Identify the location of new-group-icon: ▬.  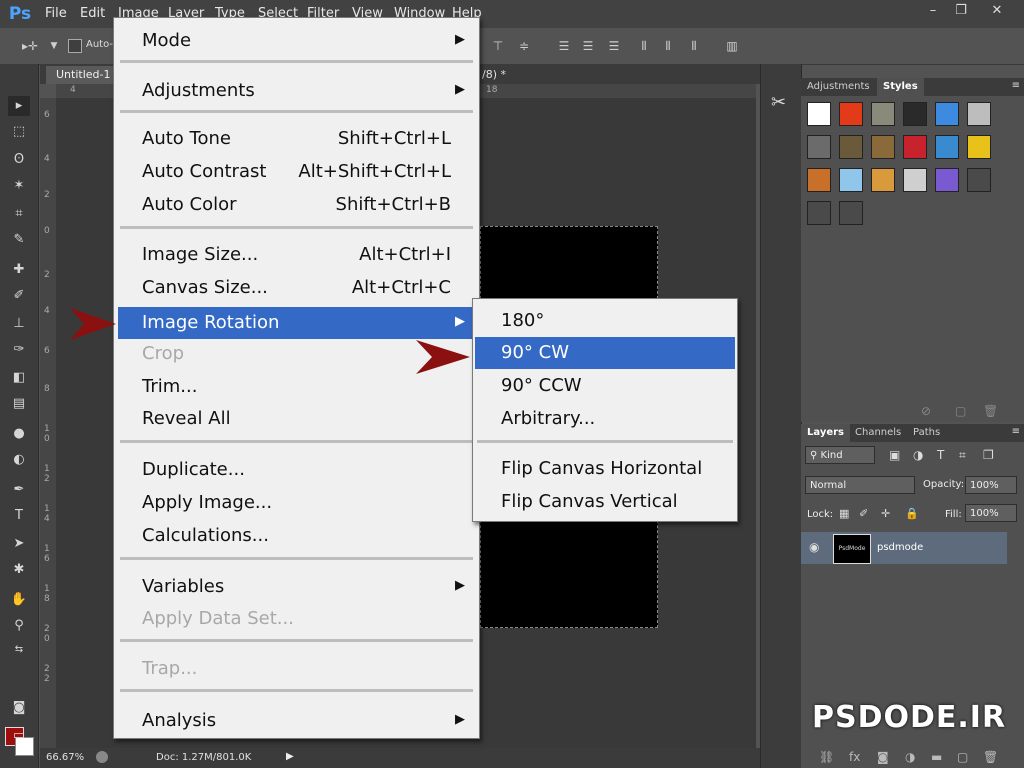
(936, 757).